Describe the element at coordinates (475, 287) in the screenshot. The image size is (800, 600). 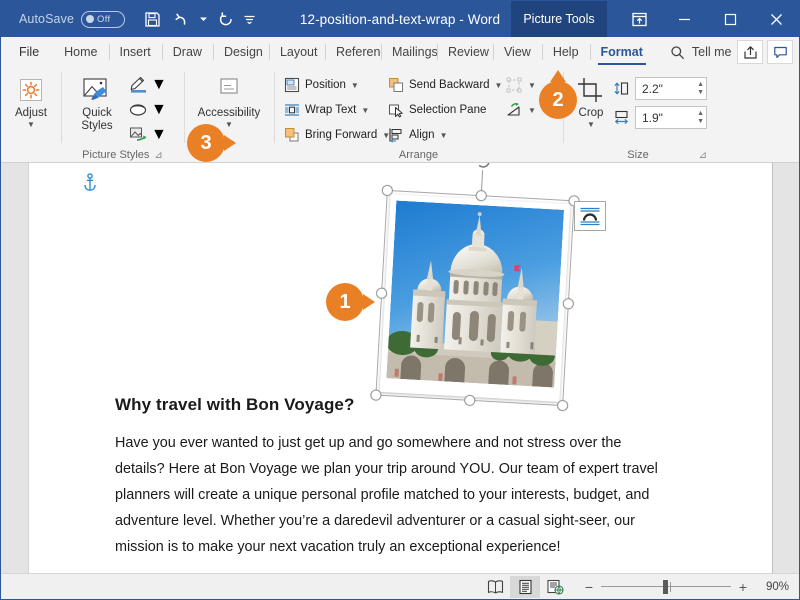
I see `sacre-coeur-picture` at that location.